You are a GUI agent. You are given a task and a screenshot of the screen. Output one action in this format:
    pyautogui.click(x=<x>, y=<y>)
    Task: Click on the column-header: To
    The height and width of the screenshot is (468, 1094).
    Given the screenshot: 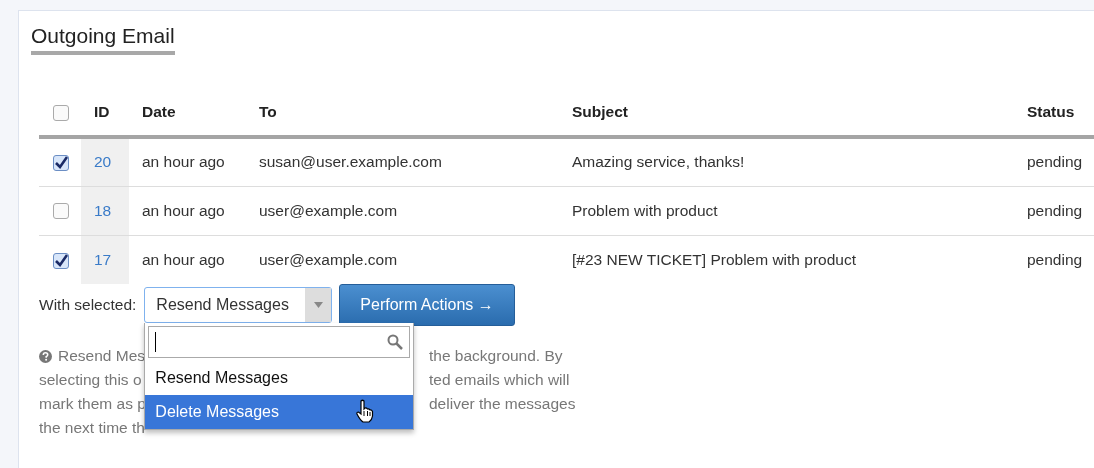 What is the action you would take?
    pyautogui.click(x=268, y=111)
    